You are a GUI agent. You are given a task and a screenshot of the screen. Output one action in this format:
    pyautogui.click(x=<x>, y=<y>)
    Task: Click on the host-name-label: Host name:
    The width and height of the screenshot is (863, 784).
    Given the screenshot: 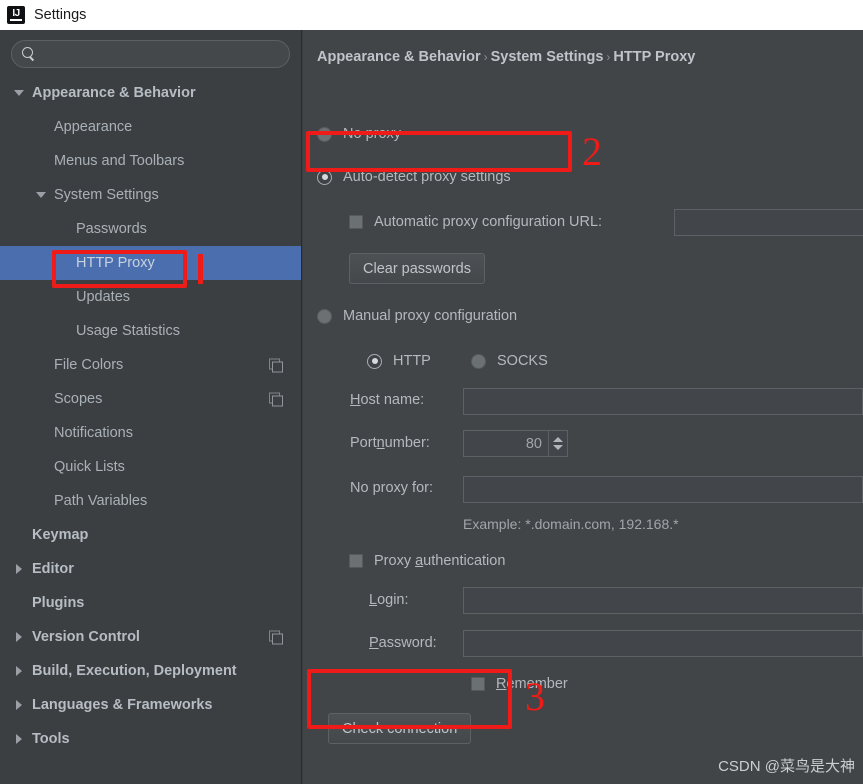 What is the action you would take?
    pyautogui.click(x=387, y=400)
    